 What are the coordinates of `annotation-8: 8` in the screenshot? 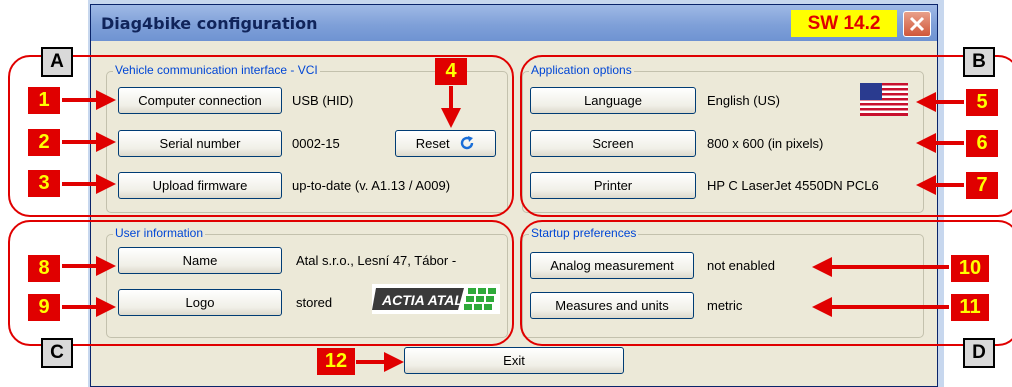 It's located at (44, 268).